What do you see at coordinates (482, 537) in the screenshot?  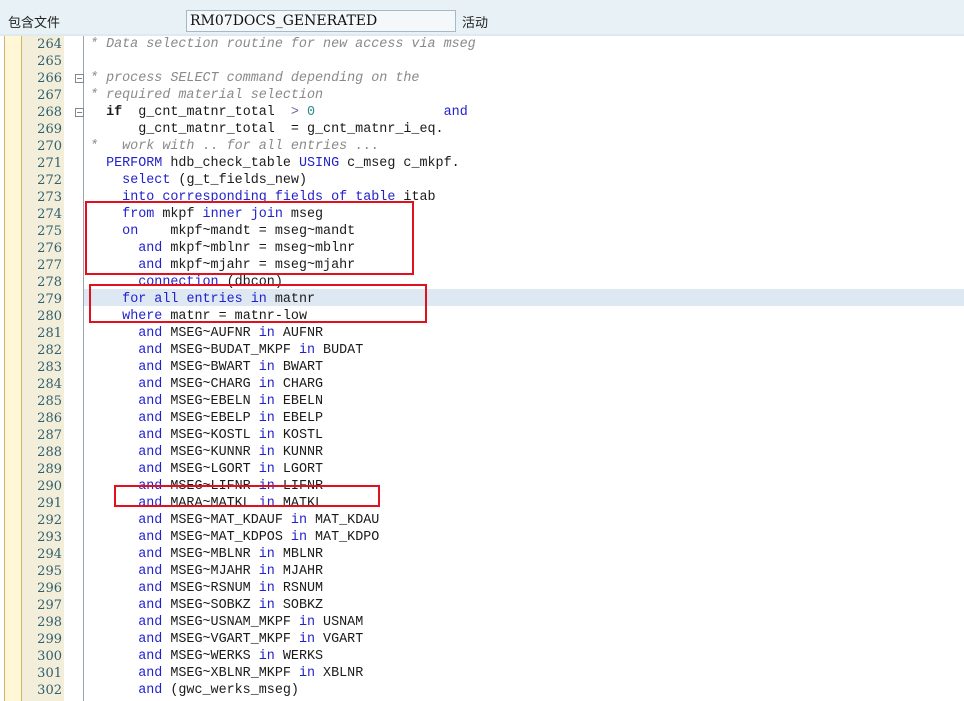 I see `code-line: 293 and MSEG~MAT_KDPOS in MAT_KDPO` at bounding box center [482, 537].